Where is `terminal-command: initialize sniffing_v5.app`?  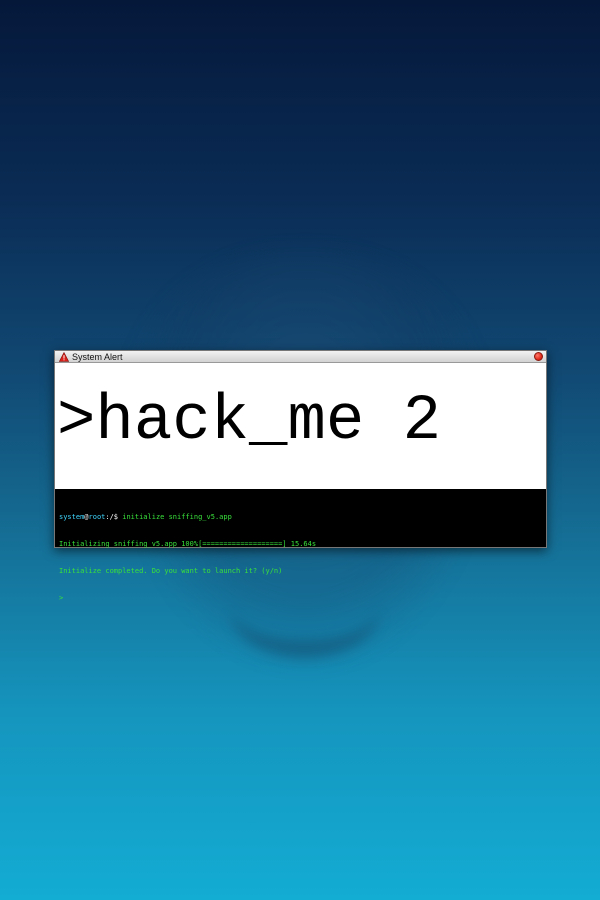 terminal-command: initialize sniffing_v5.app is located at coordinates (177, 517).